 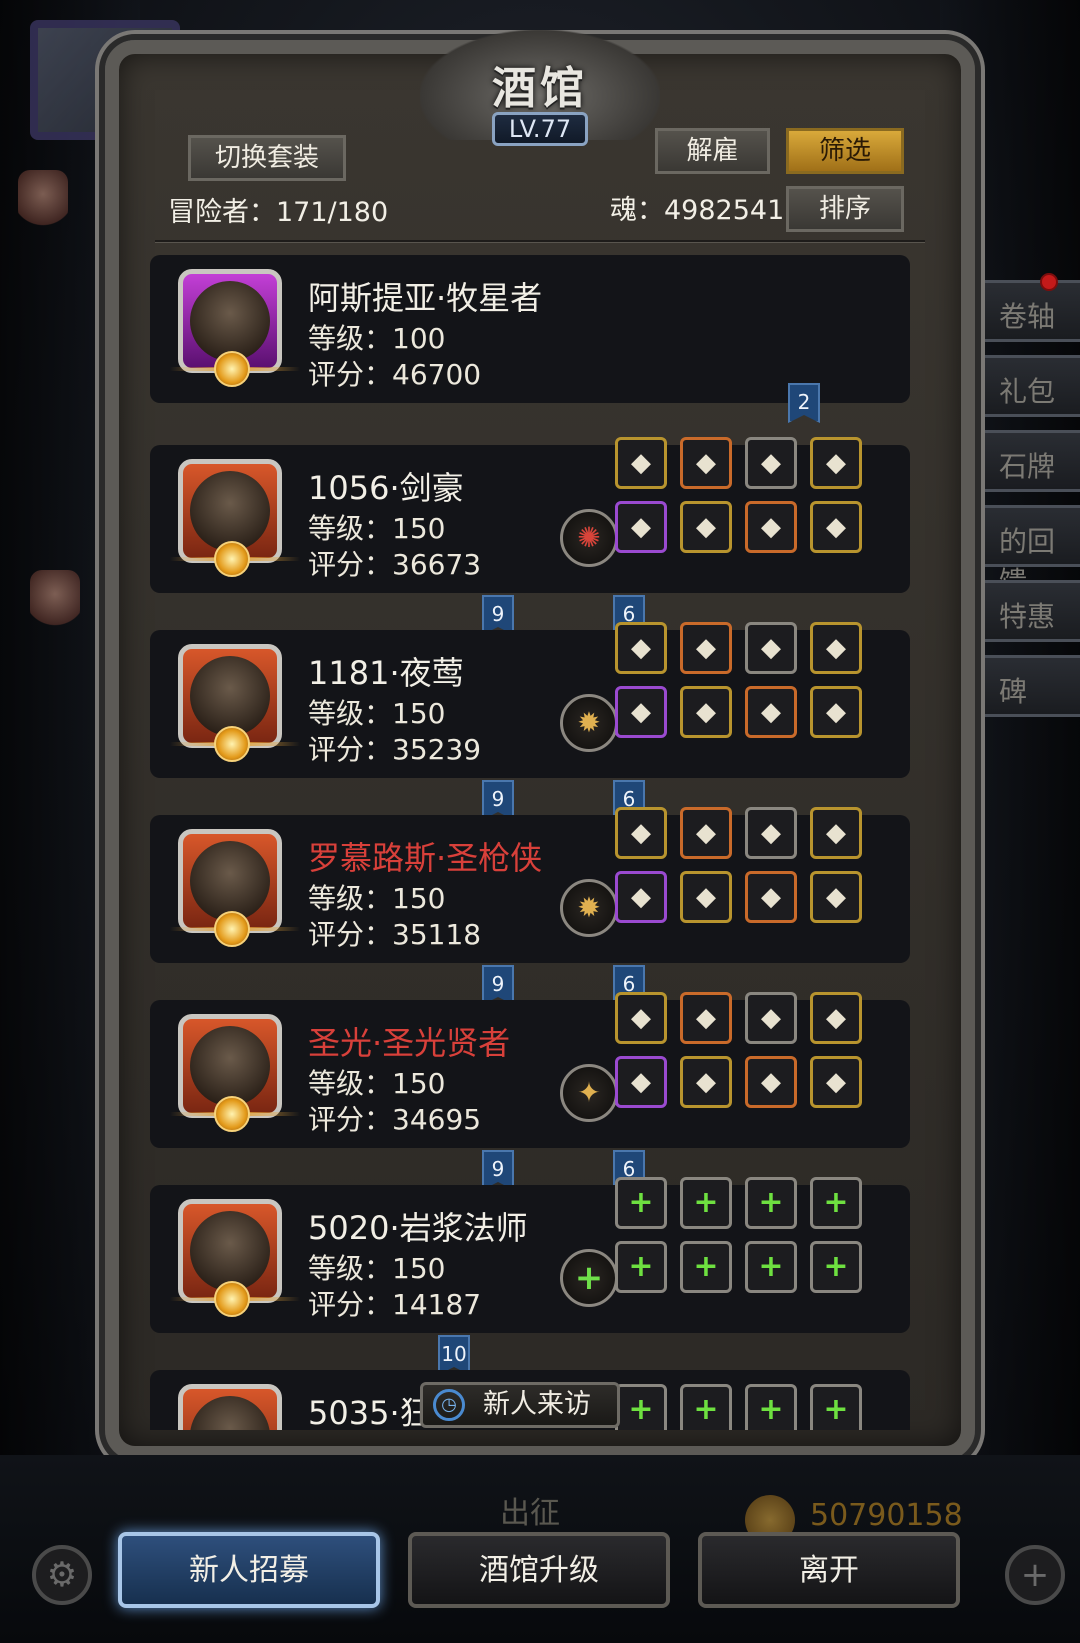 What do you see at coordinates (706, 1082) in the screenshot?
I see `robe-equipment-icon: ◆` at bounding box center [706, 1082].